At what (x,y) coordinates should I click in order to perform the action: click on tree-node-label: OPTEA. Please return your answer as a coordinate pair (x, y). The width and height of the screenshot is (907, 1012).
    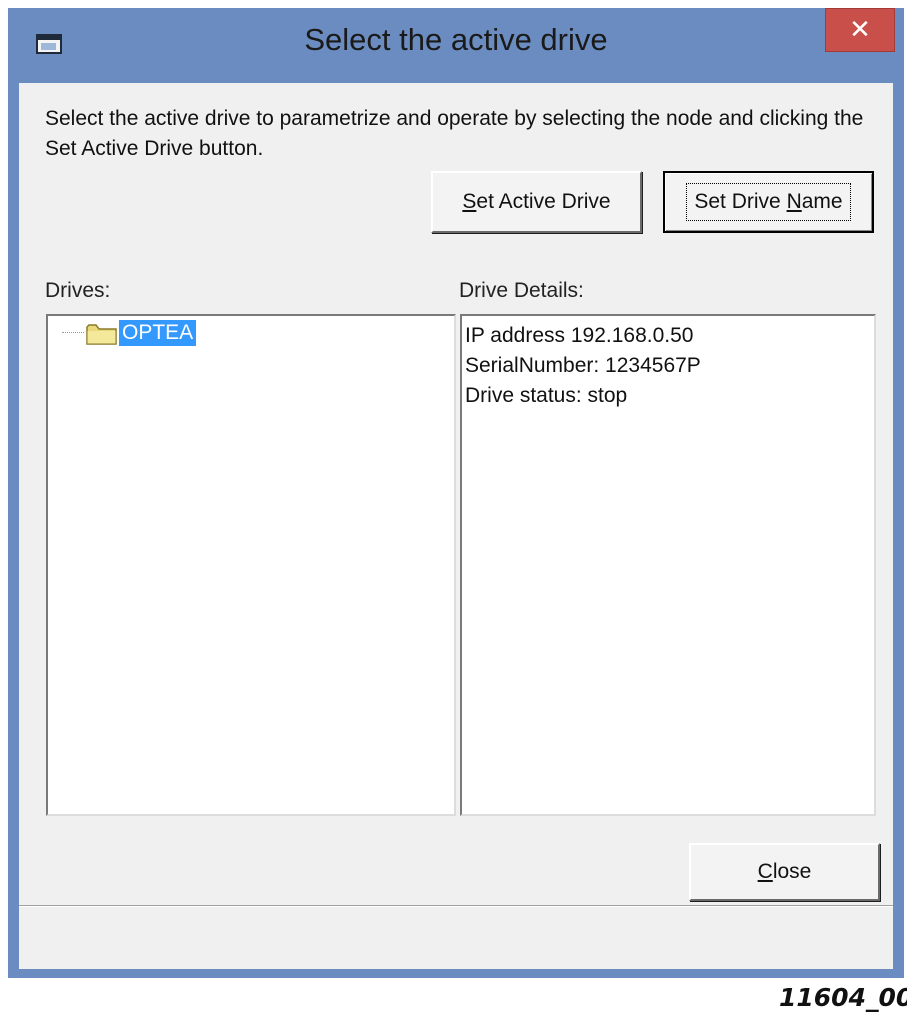
    Looking at the image, I should click on (158, 333).